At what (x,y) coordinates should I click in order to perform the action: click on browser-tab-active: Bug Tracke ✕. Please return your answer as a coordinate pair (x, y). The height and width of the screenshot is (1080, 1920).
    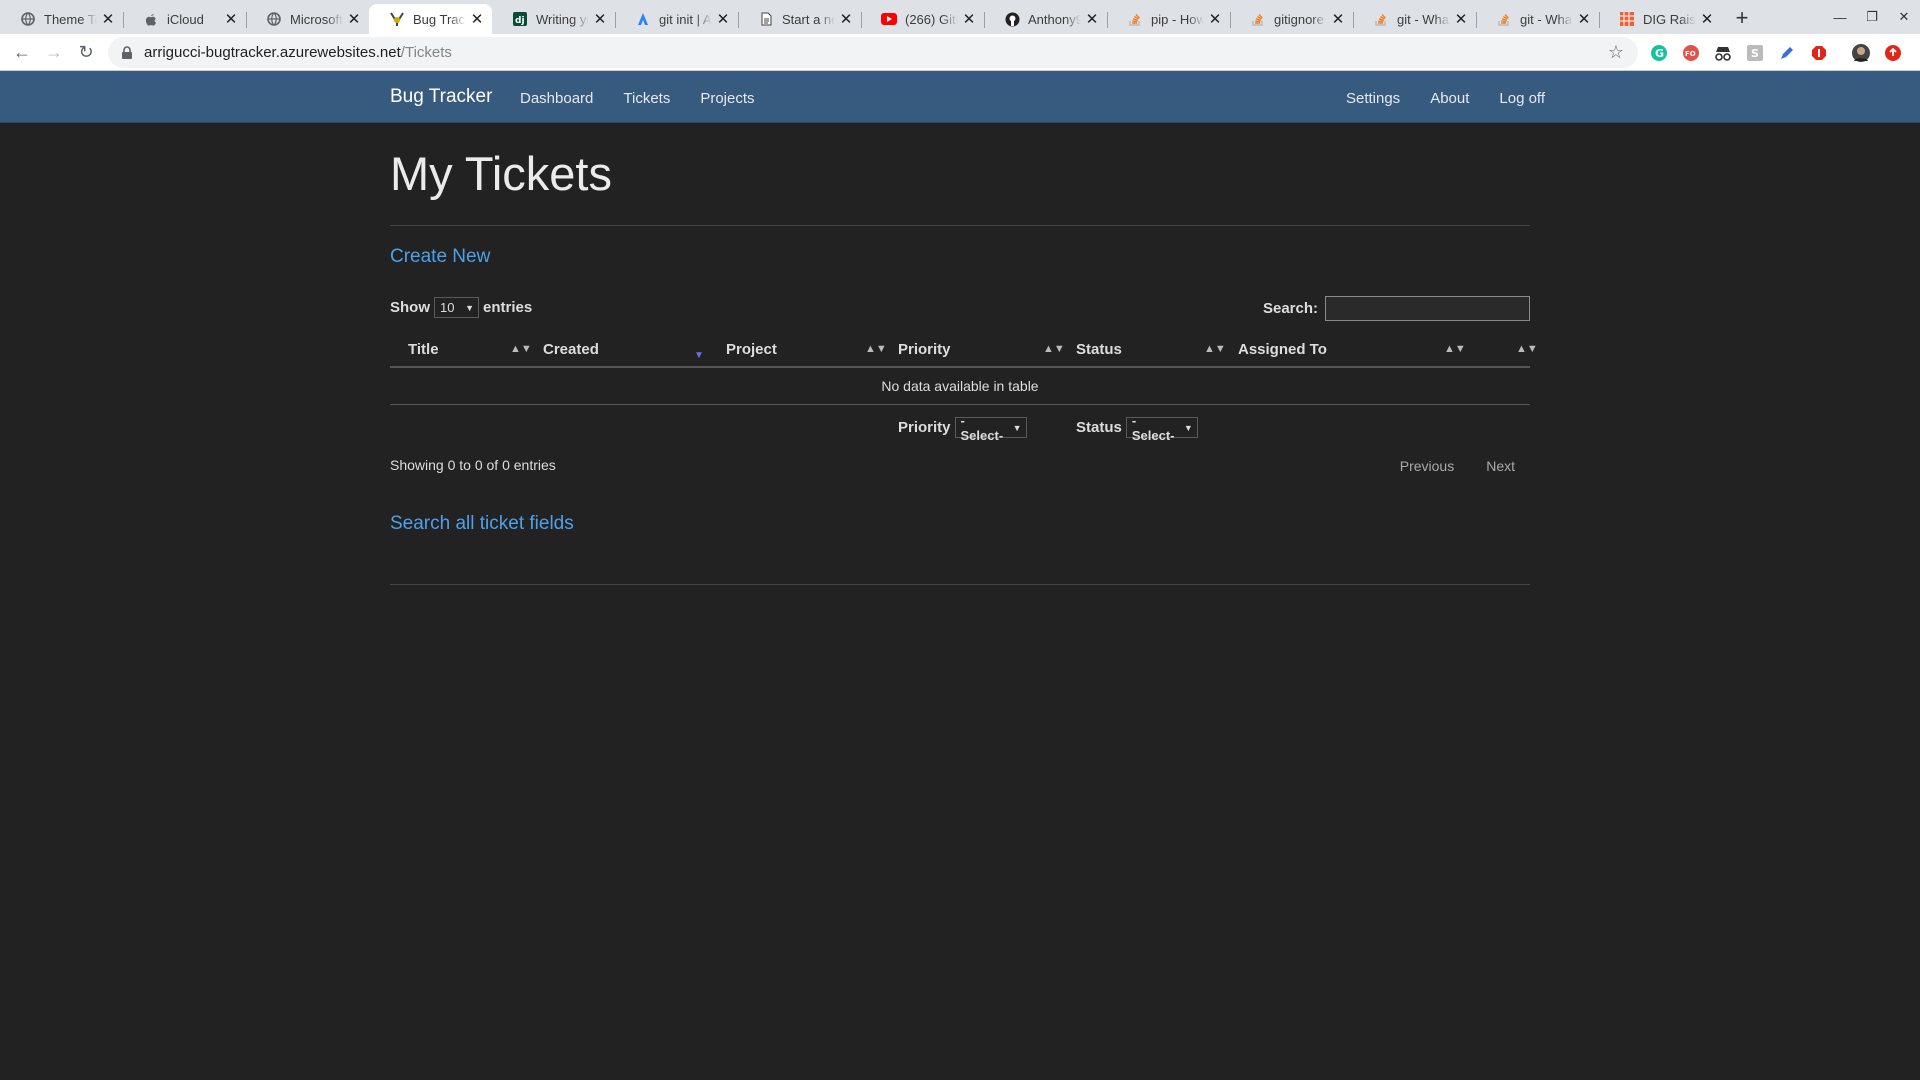
    Looking at the image, I should click on (430, 19).